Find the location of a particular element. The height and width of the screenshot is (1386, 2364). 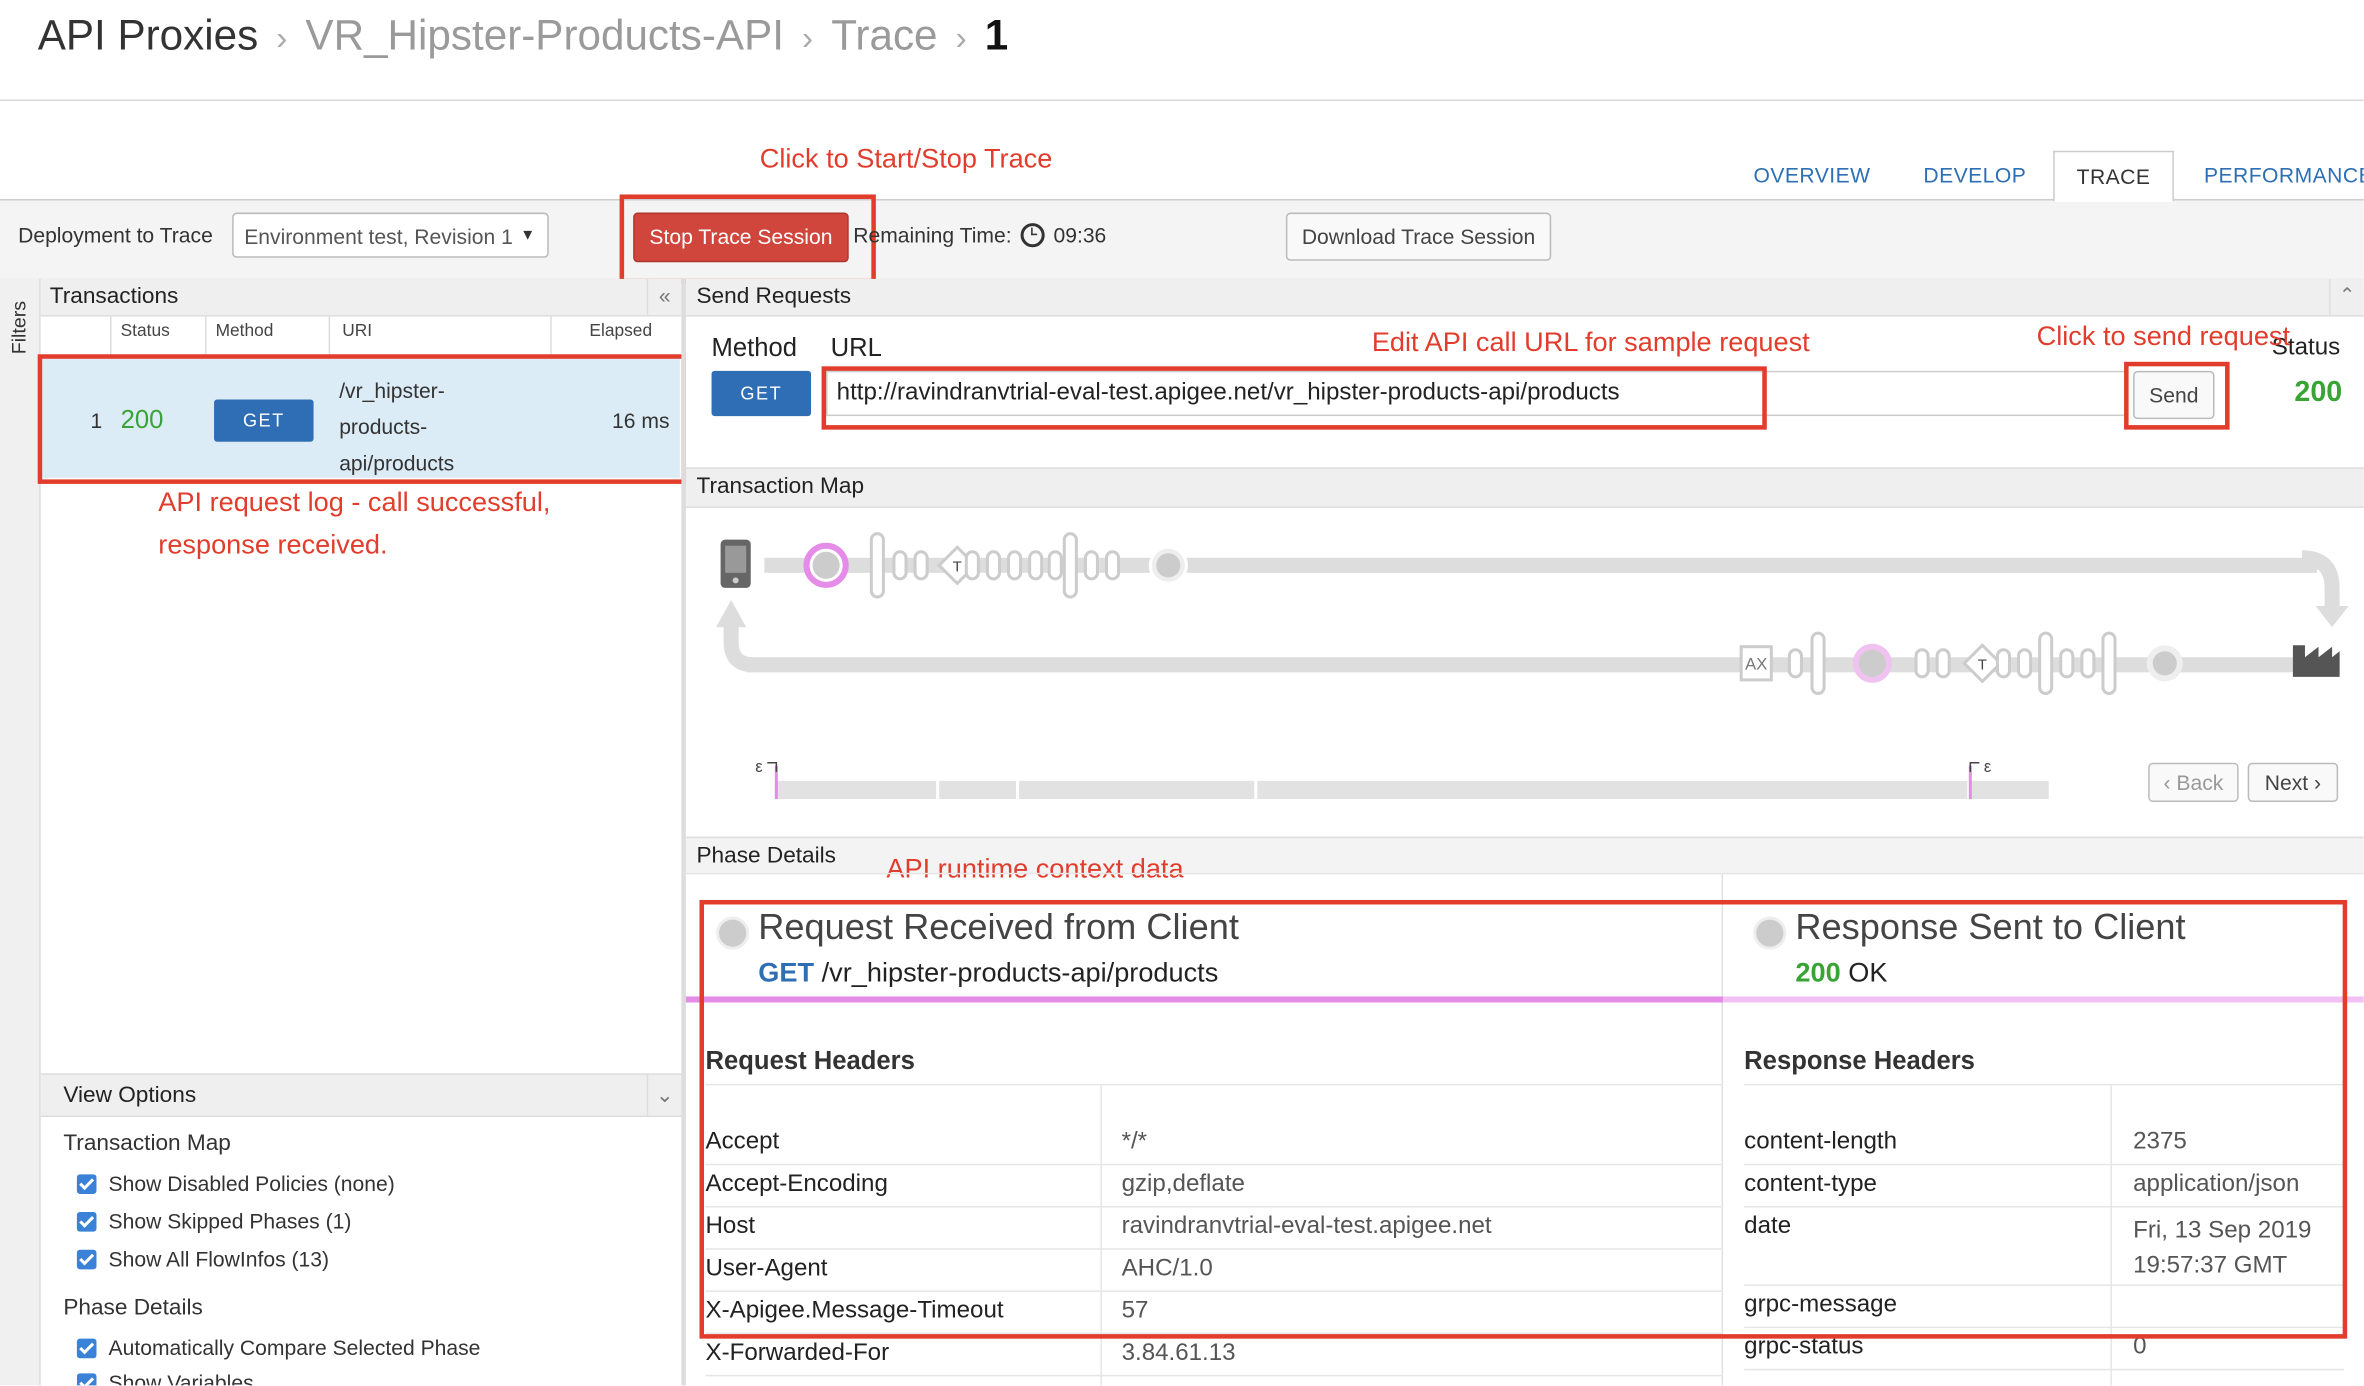

next-button: Next › is located at coordinates (2293, 782).